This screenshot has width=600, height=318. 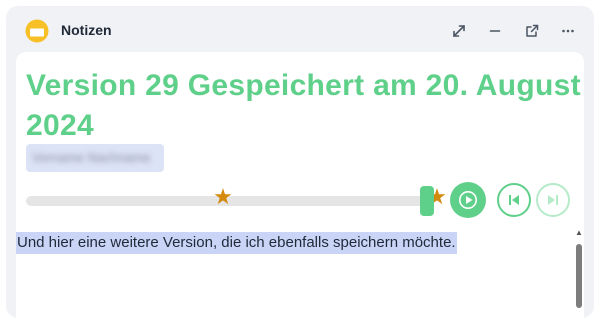 I want to click on play-button, so click(x=468, y=200).